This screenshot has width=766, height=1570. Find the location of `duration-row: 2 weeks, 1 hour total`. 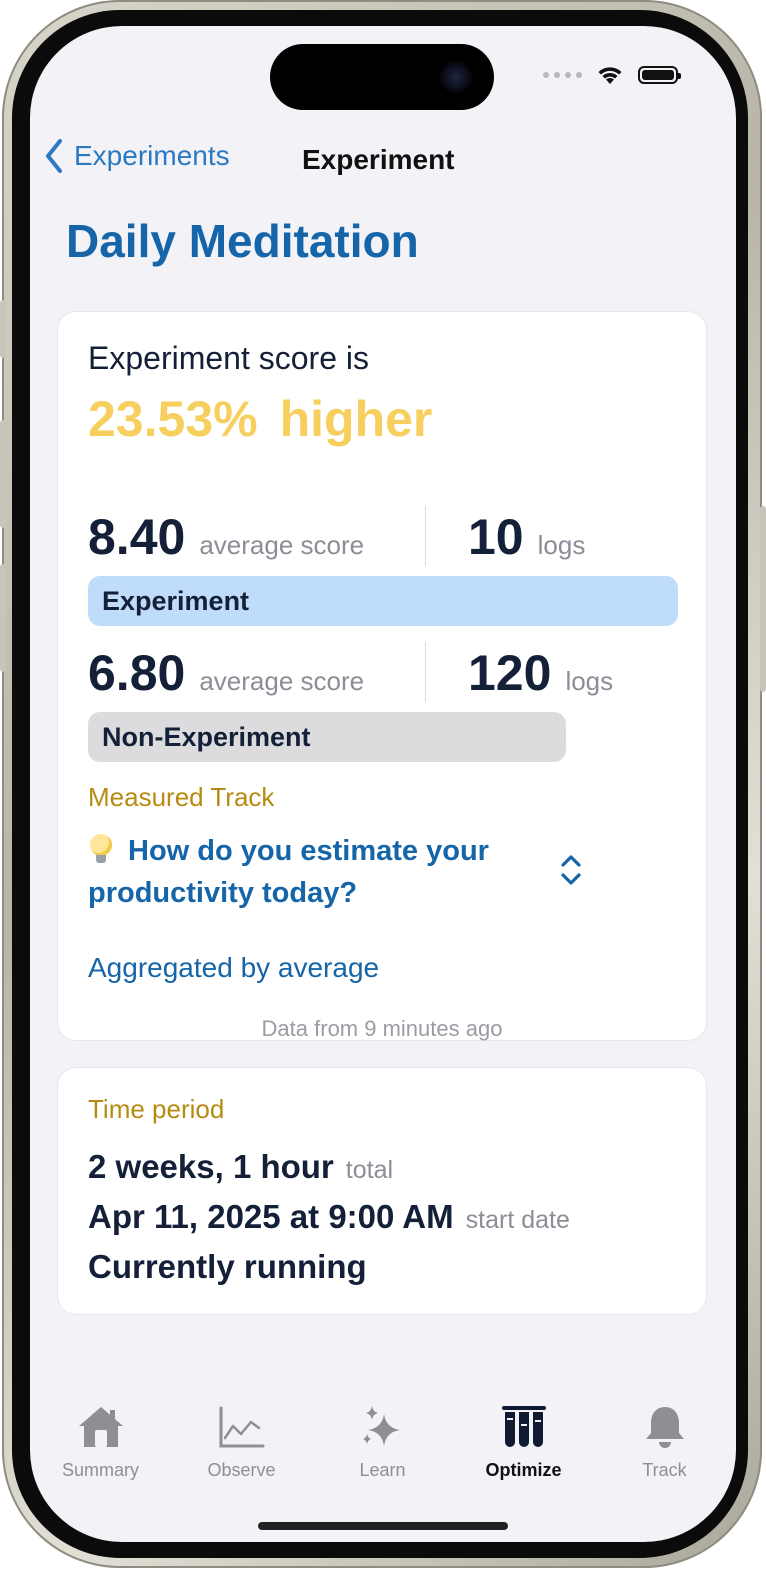

duration-row: 2 weeks, 1 hour total is located at coordinates (240, 1167).